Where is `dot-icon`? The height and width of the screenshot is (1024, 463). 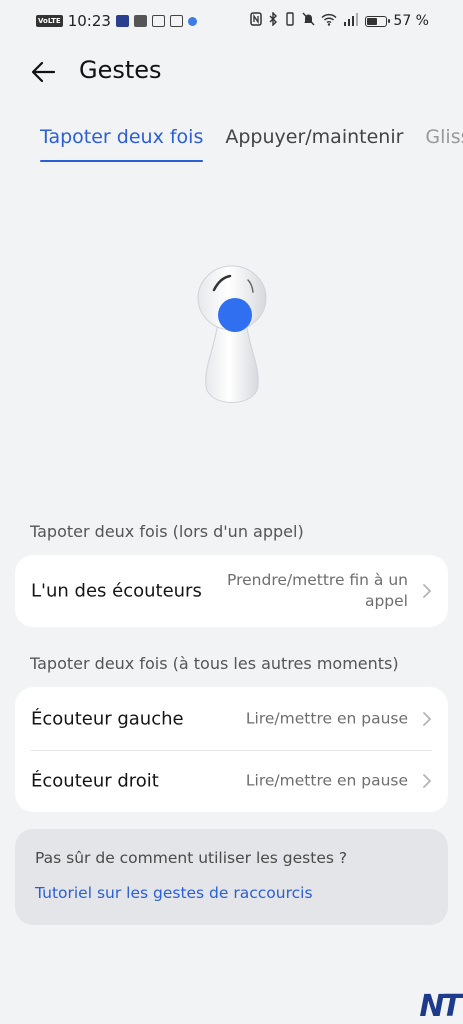
dot-icon is located at coordinates (192, 21).